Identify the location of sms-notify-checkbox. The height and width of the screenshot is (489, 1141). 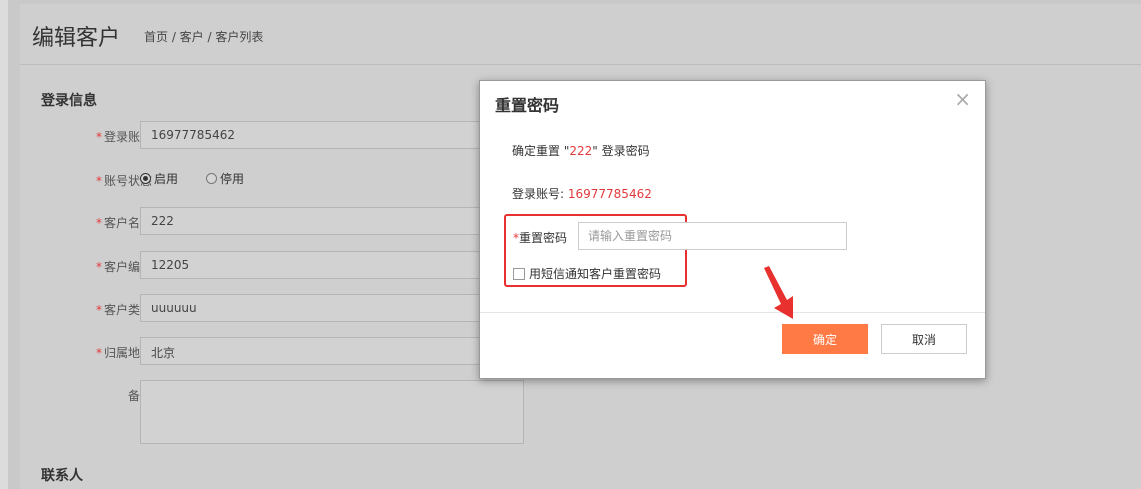
(519, 273).